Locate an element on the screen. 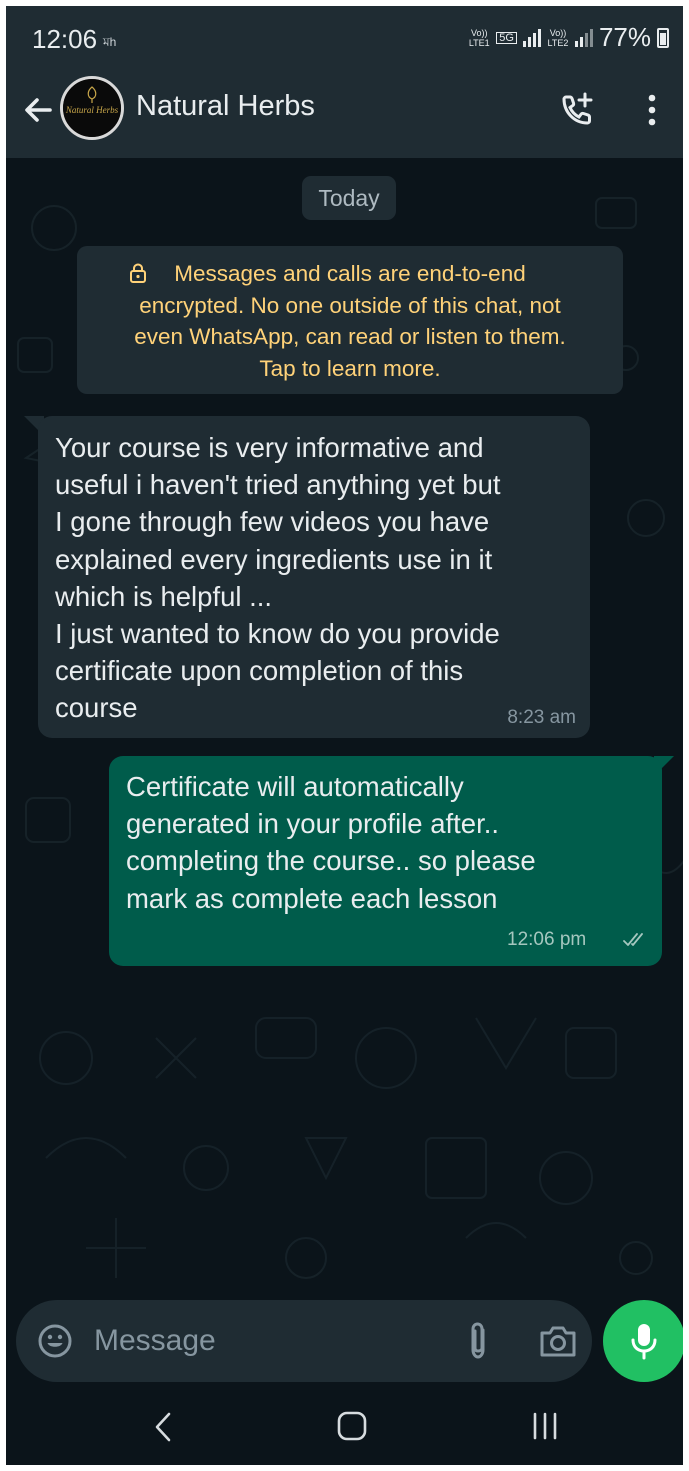  status-icons: Vo)) LTE1 5G Vo)) LTE2 77% is located at coordinates (568, 37).